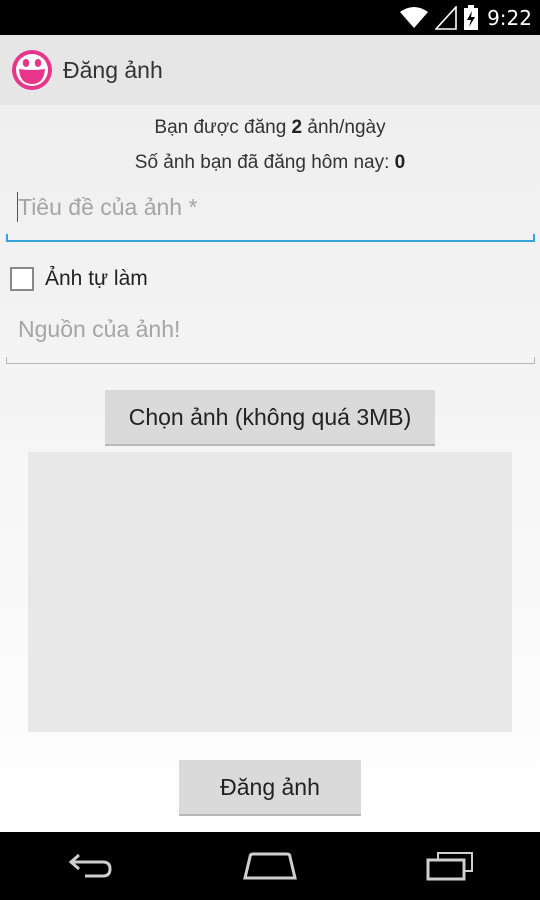 This screenshot has height=900, width=540. What do you see at coordinates (270, 788) in the screenshot?
I see `post-image-button: Đăng ảnh` at bounding box center [270, 788].